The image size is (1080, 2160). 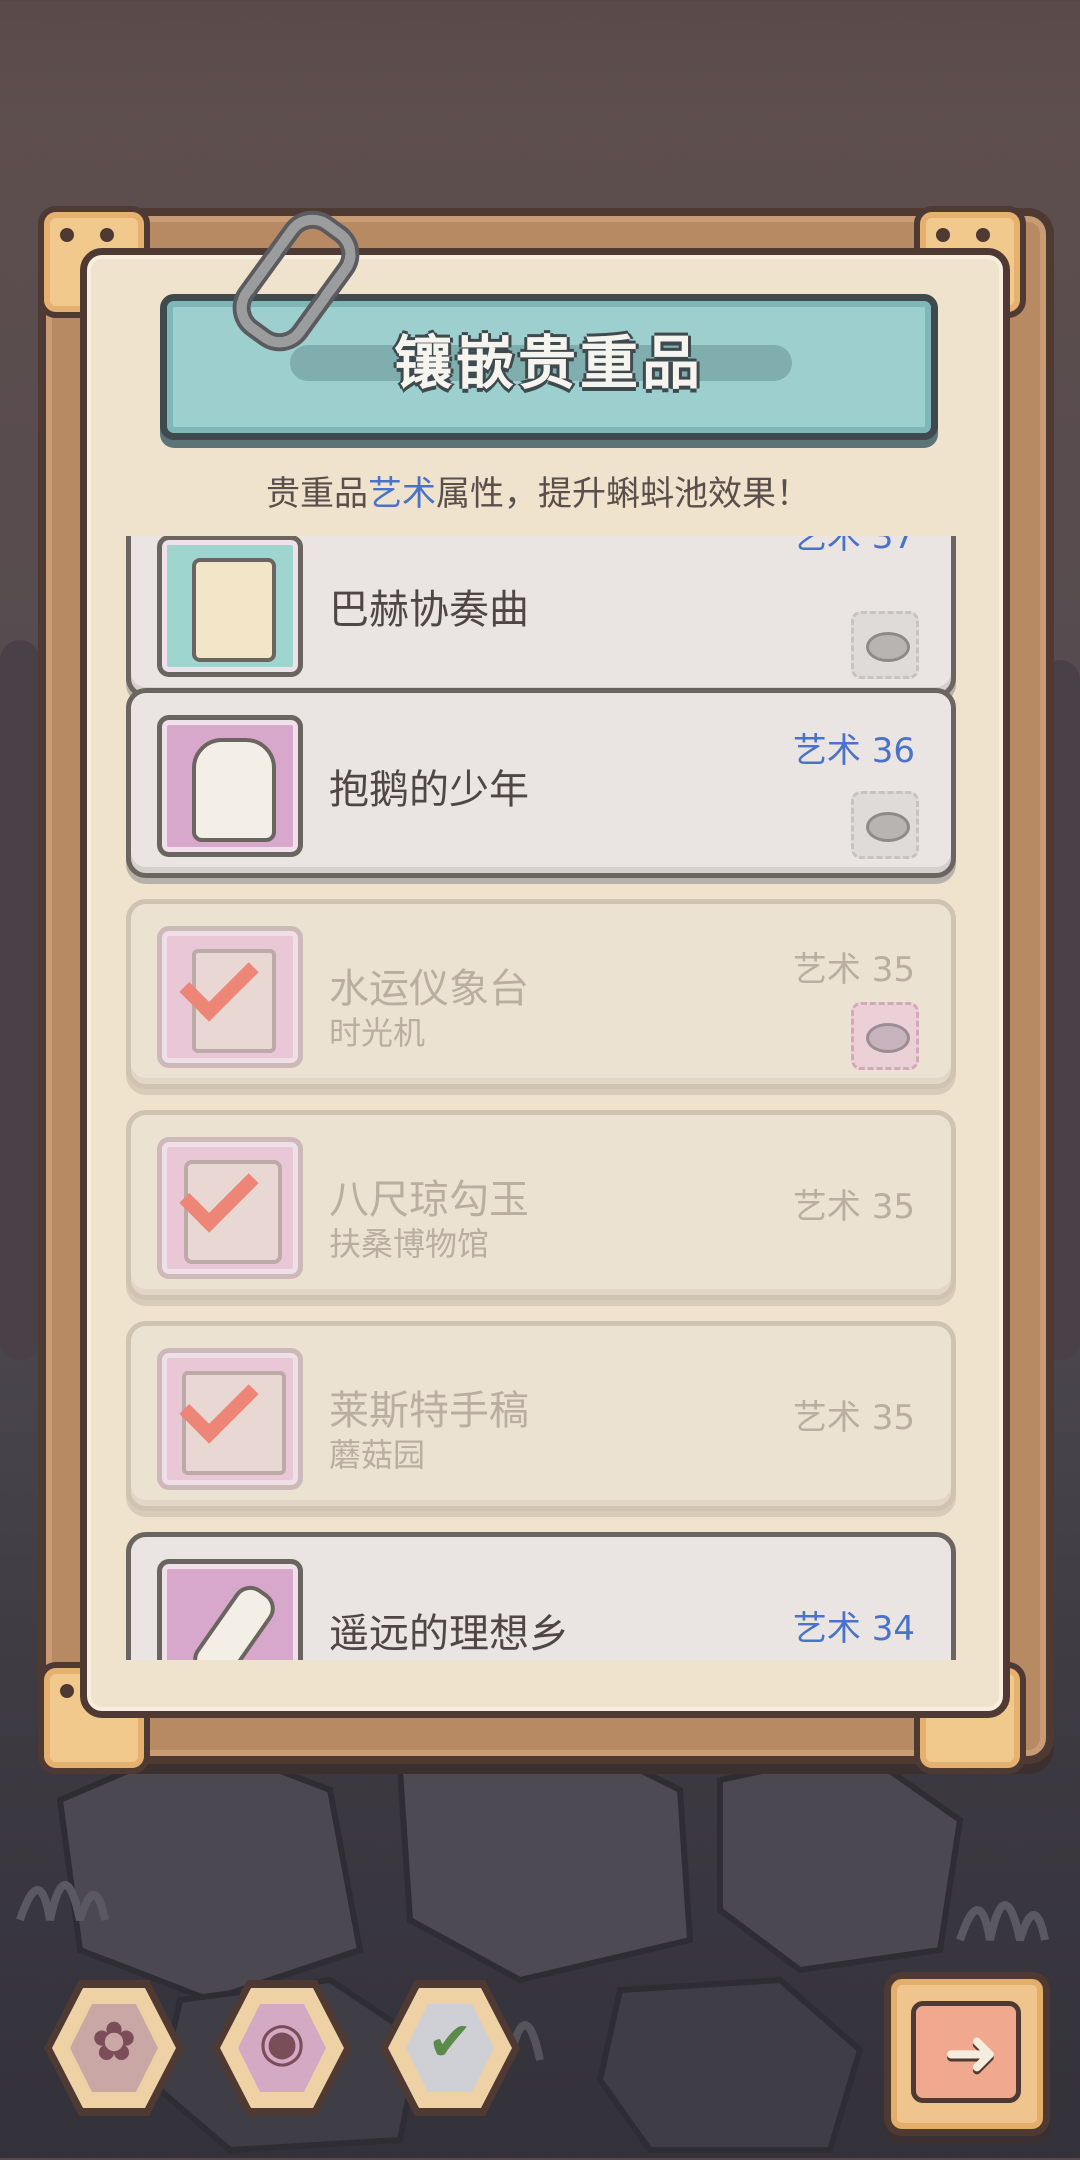 What do you see at coordinates (429, 1411) in the screenshot?
I see `item-name: 莱斯特手稿` at bounding box center [429, 1411].